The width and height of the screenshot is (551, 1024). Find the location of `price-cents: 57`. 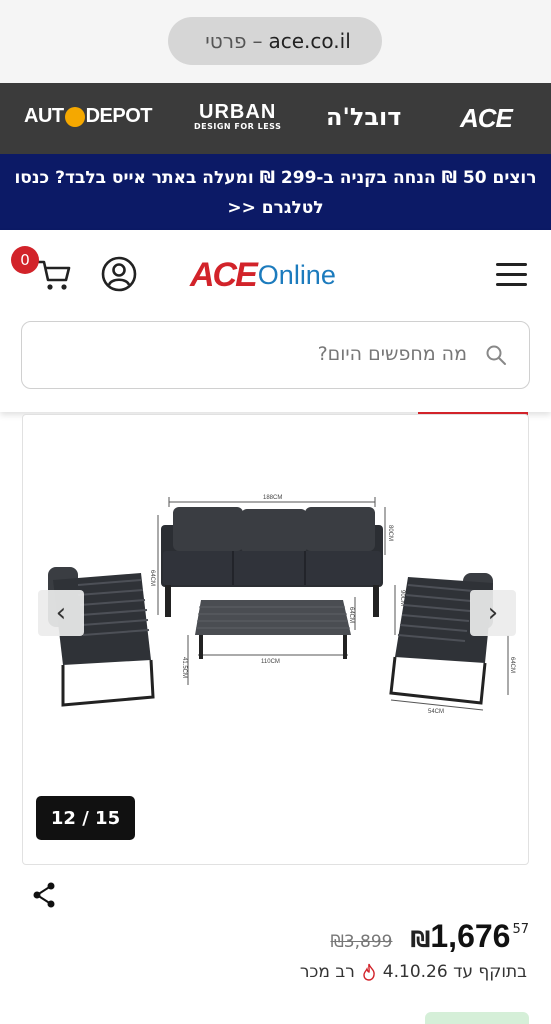

price-cents: 57 is located at coordinates (520, 929).